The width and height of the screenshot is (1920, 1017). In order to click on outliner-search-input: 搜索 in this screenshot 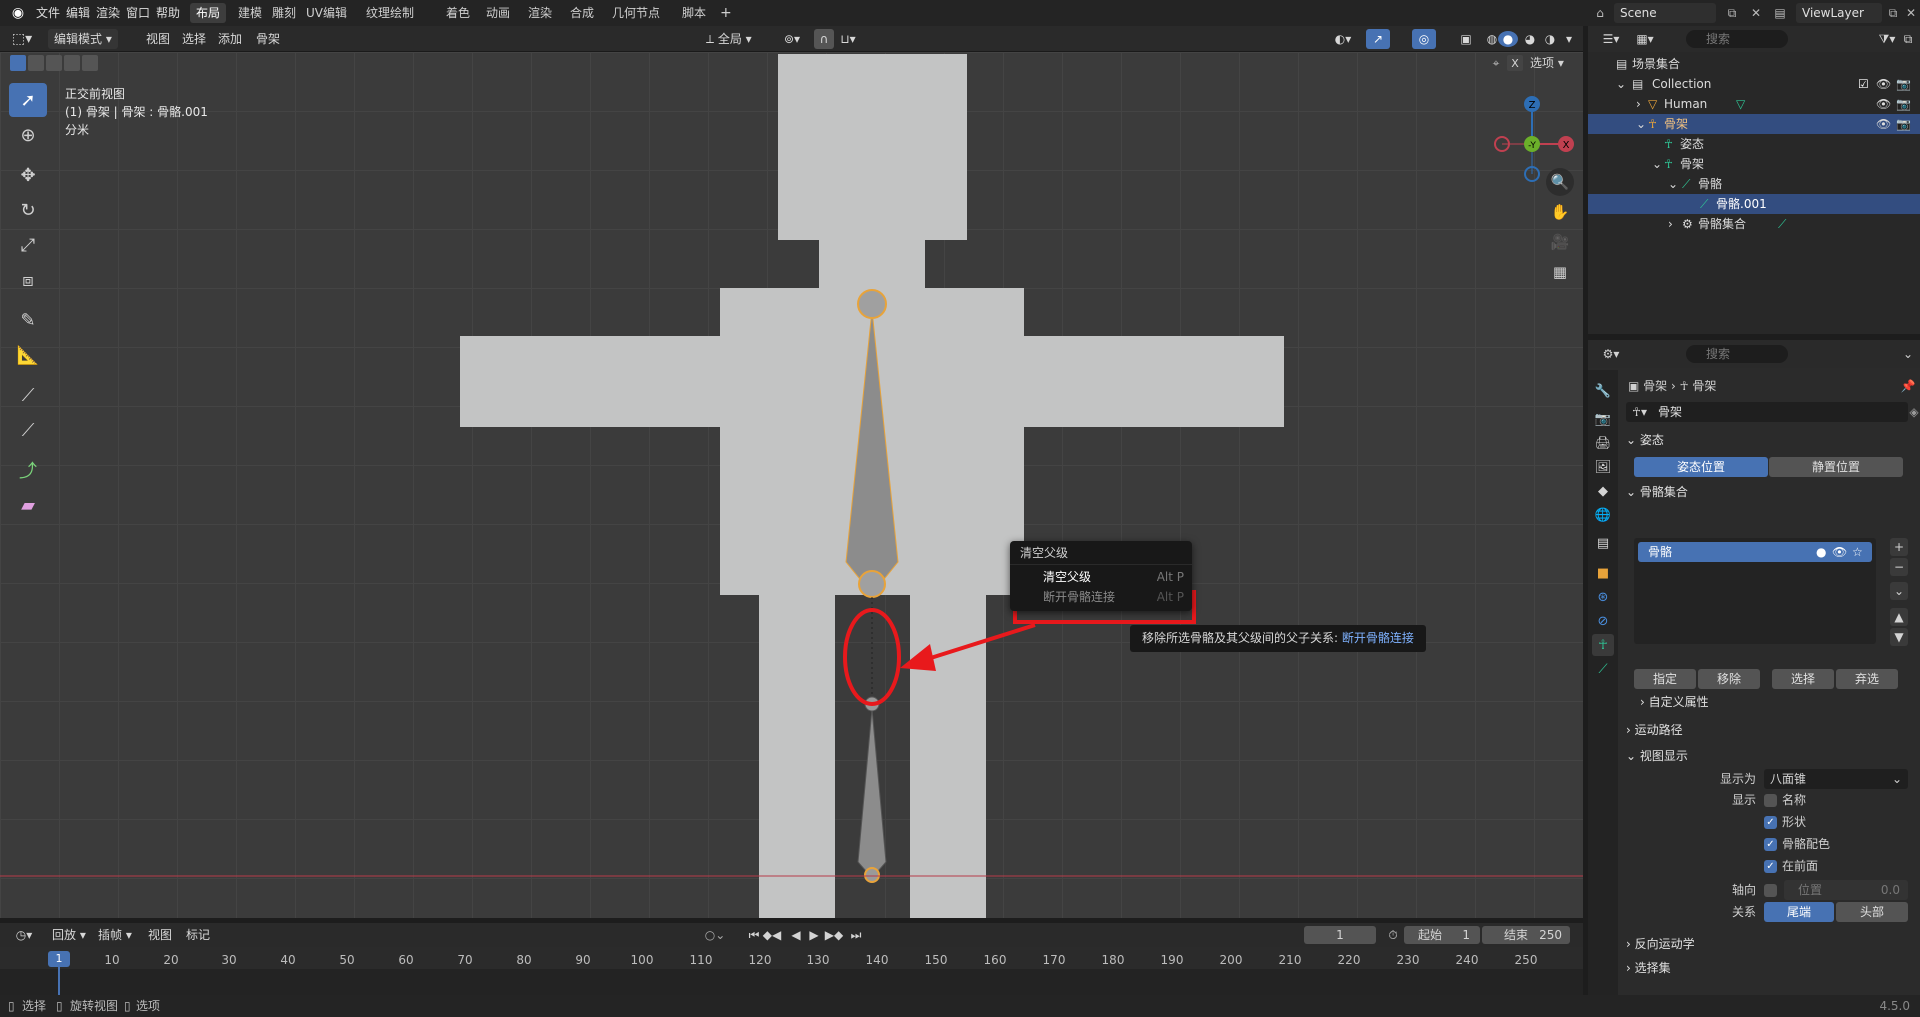, I will do `click(1737, 39)`.